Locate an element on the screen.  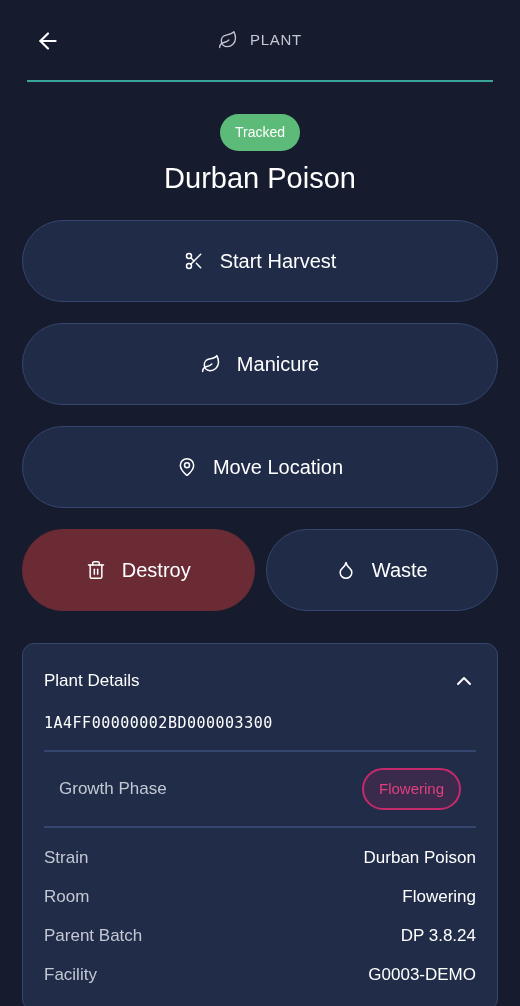
growth-phase-tag: Flowering is located at coordinates (411, 789).